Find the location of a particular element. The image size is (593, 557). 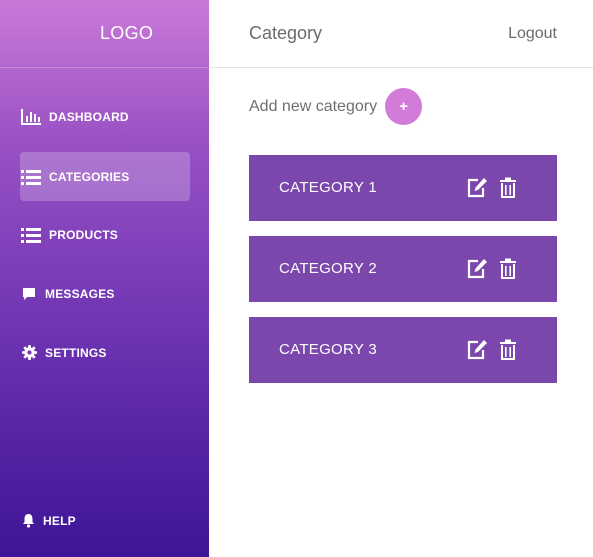

logo: LOGO is located at coordinates (126, 33).